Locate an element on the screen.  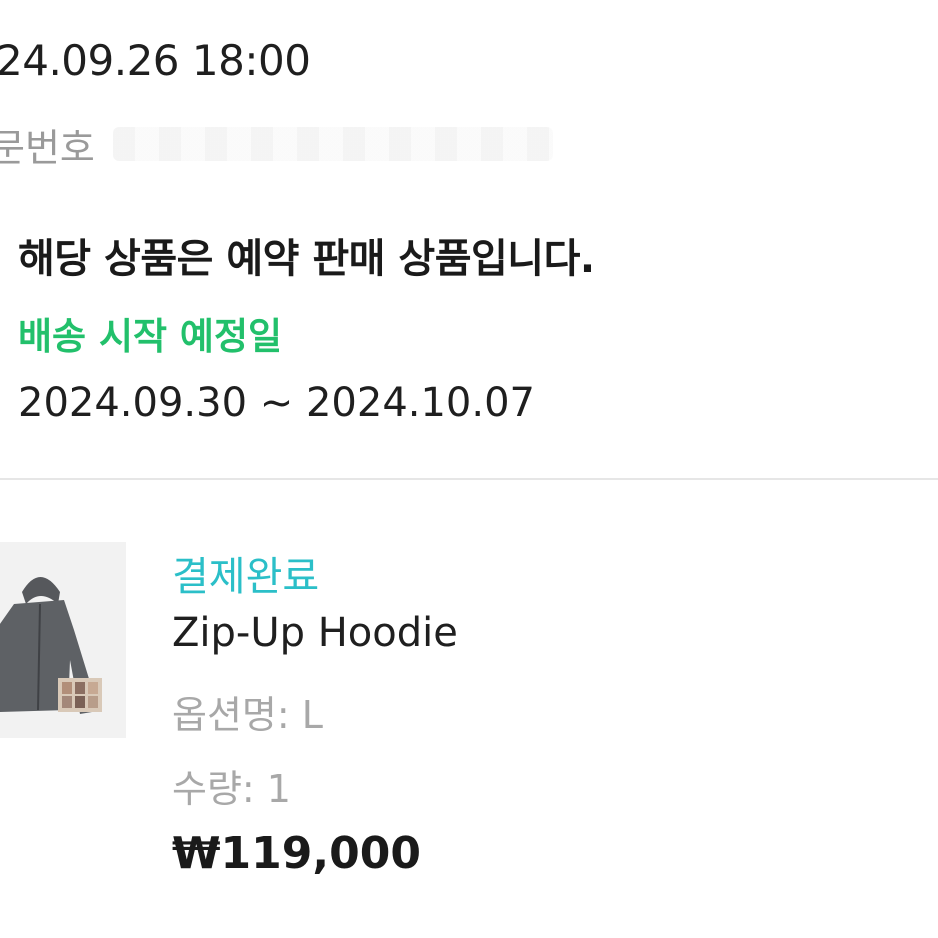
product-option: 옵션명: L is located at coordinates (247, 715).